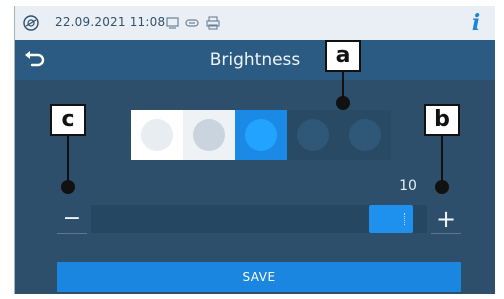 This screenshot has width=504, height=299. What do you see at coordinates (446, 219) in the screenshot?
I see `increase-button: +` at bounding box center [446, 219].